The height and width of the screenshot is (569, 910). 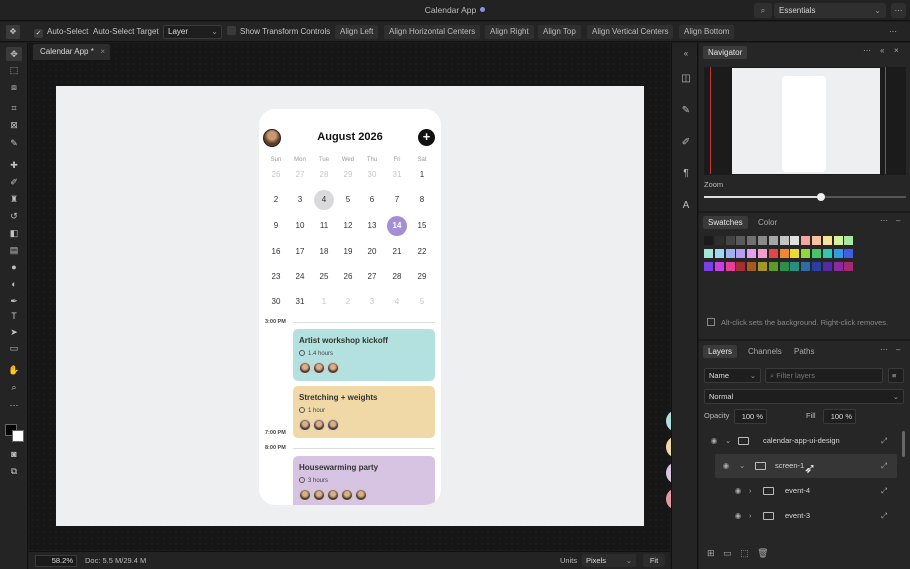 What do you see at coordinates (71, 52) in the screenshot?
I see `document-tab: Calendar App * ×` at bounding box center [71, 52].